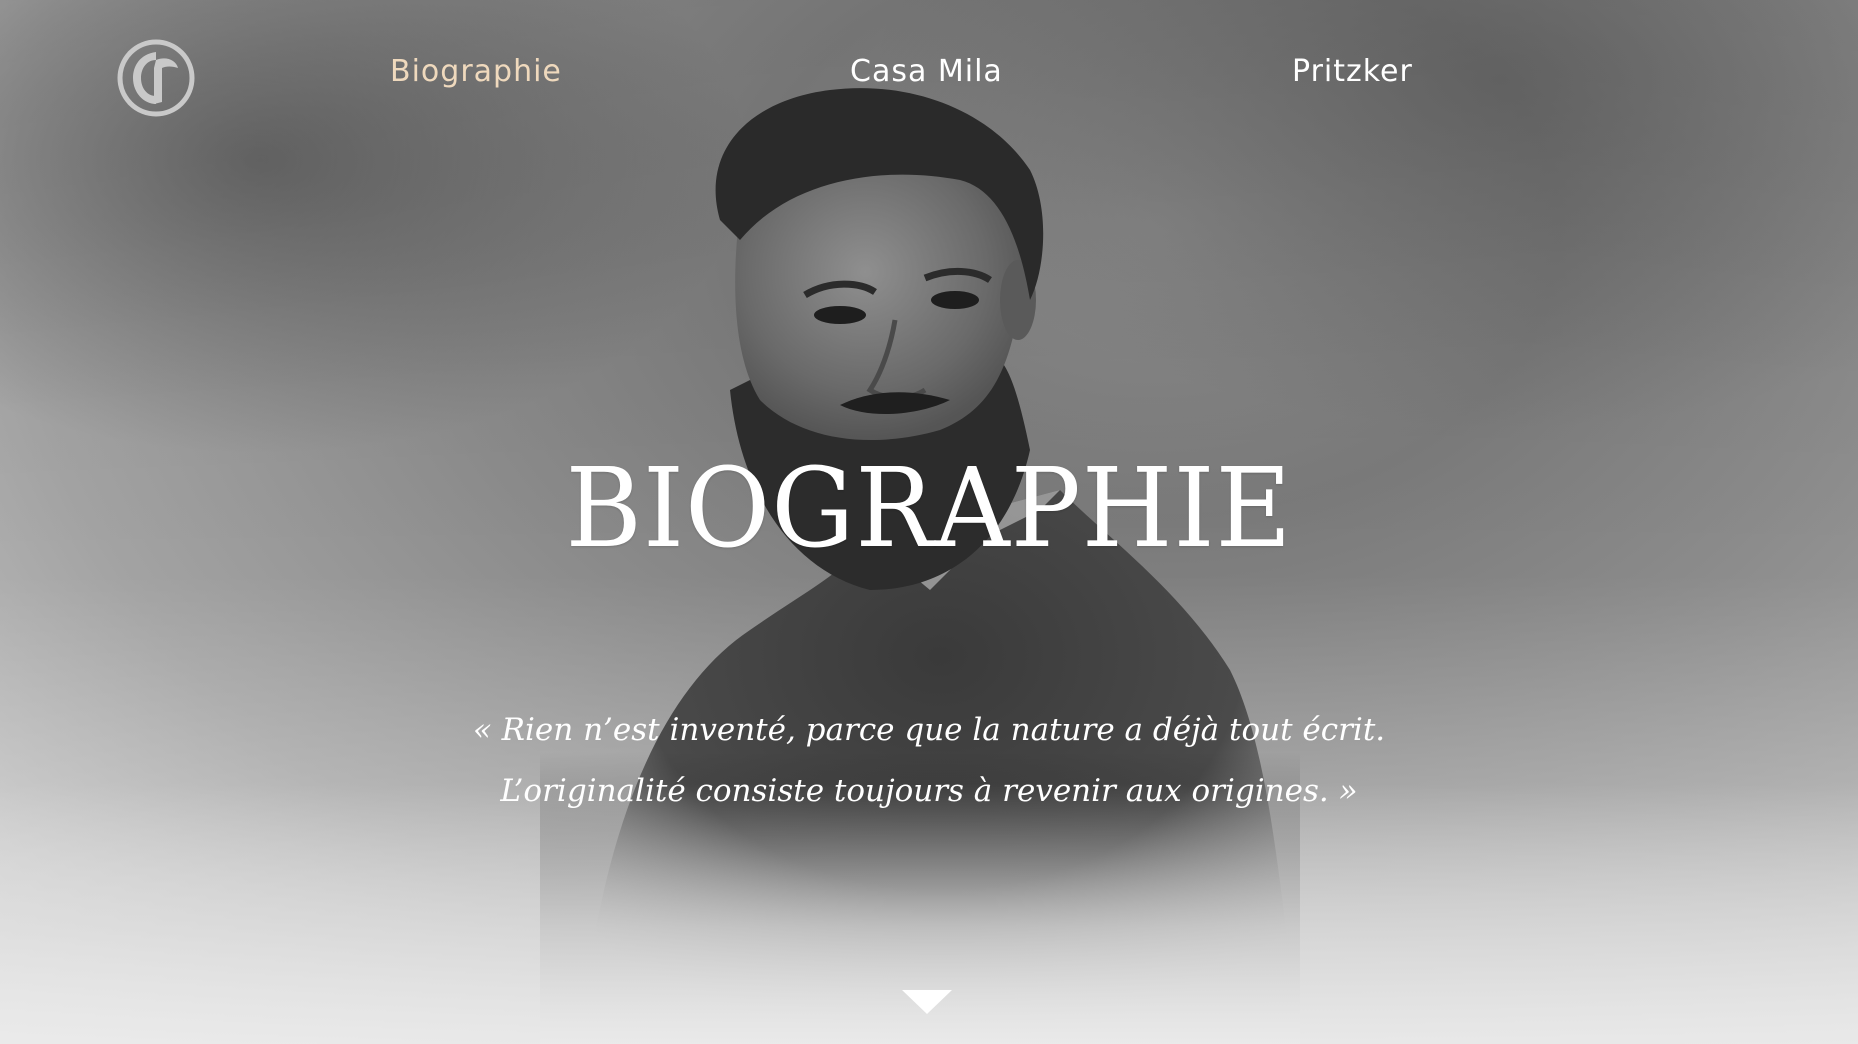  Describe the element at coordinates (929, 508) in the screenshot. I see `page-title: BIOGRAPHIE` at that location.